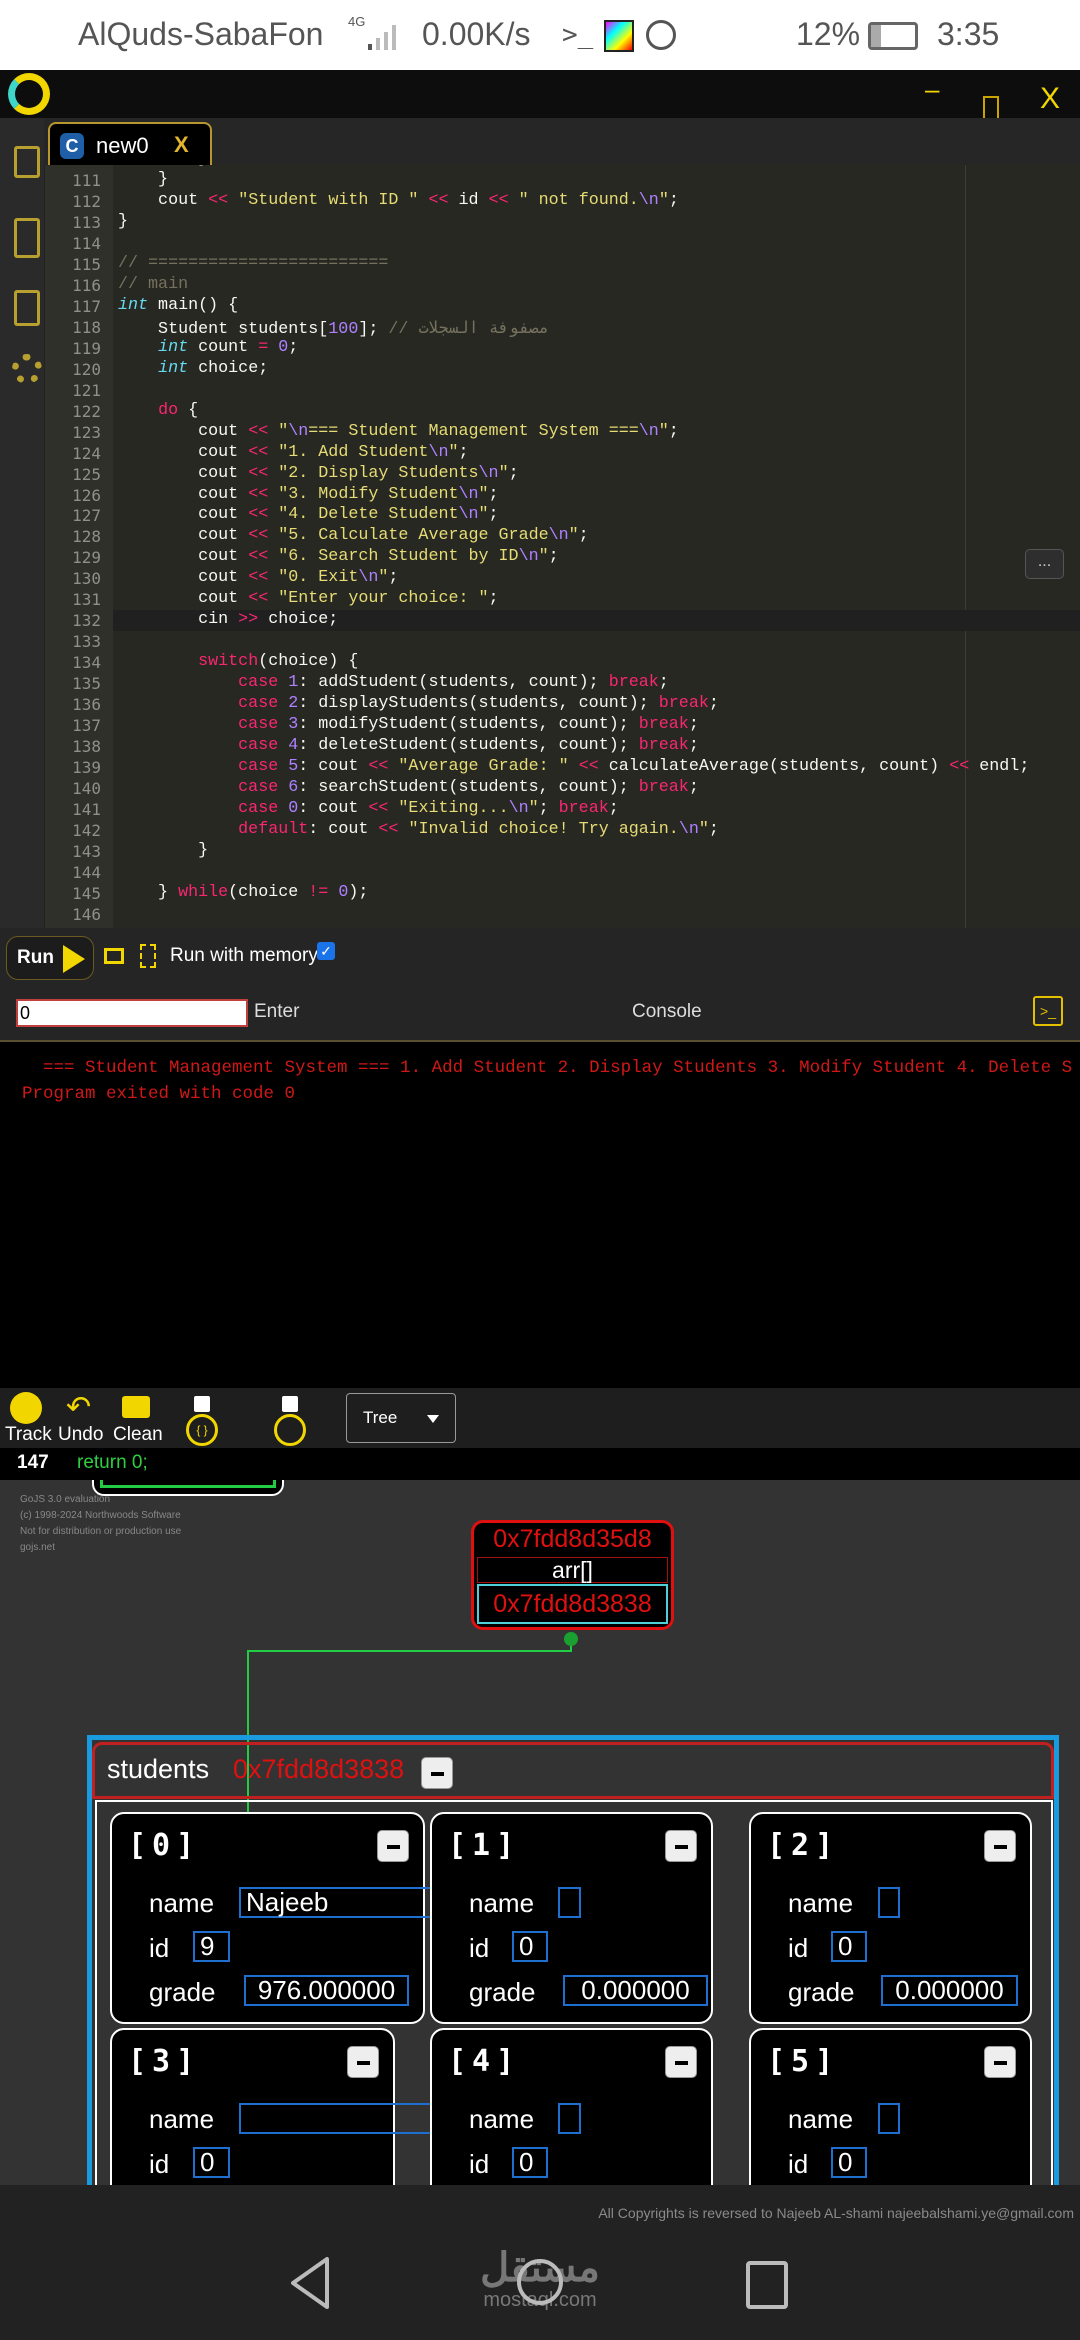 This screenshot has height=2340, width=1080. Describe the element at coordinates (308, 598) in the screenshot. I see `code-line: cout << "Enter your choice: ";` at that location.